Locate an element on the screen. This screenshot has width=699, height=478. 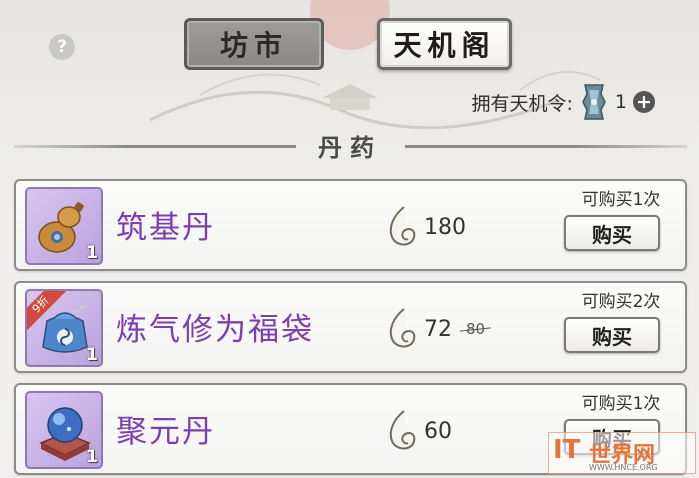
price-value: 180 is located at coordinates (445, 227).